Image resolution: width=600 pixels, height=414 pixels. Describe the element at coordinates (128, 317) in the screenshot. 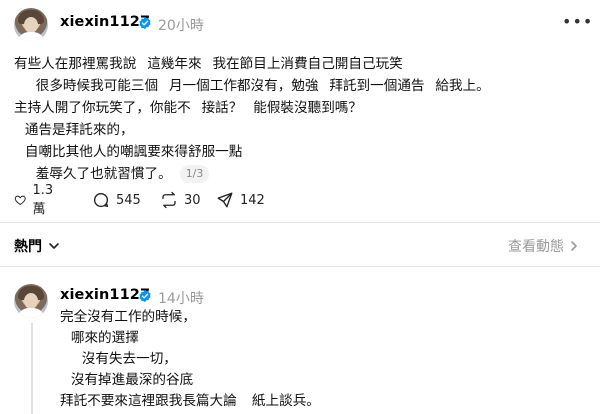

I see `post-text-line: 完全沒有工作的時候，` at that location.